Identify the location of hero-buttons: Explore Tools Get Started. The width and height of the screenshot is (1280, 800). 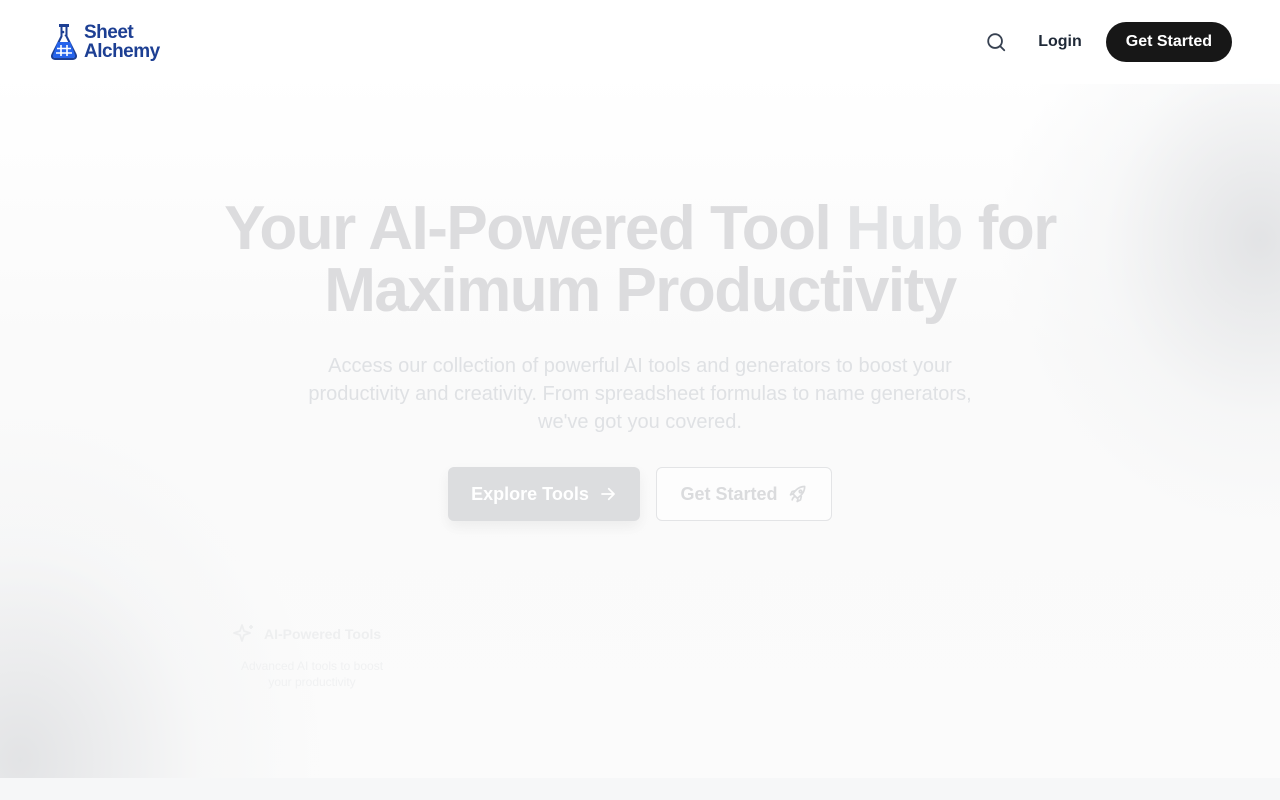
(640, 494).